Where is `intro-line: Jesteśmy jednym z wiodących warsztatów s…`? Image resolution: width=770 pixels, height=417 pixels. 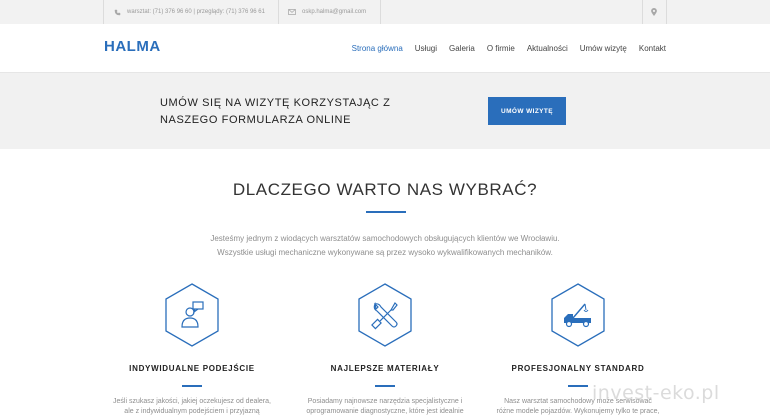
intro-line: Jesteśmy jednym z wiodących warsztatów s… is located at coordinates (385, 238).